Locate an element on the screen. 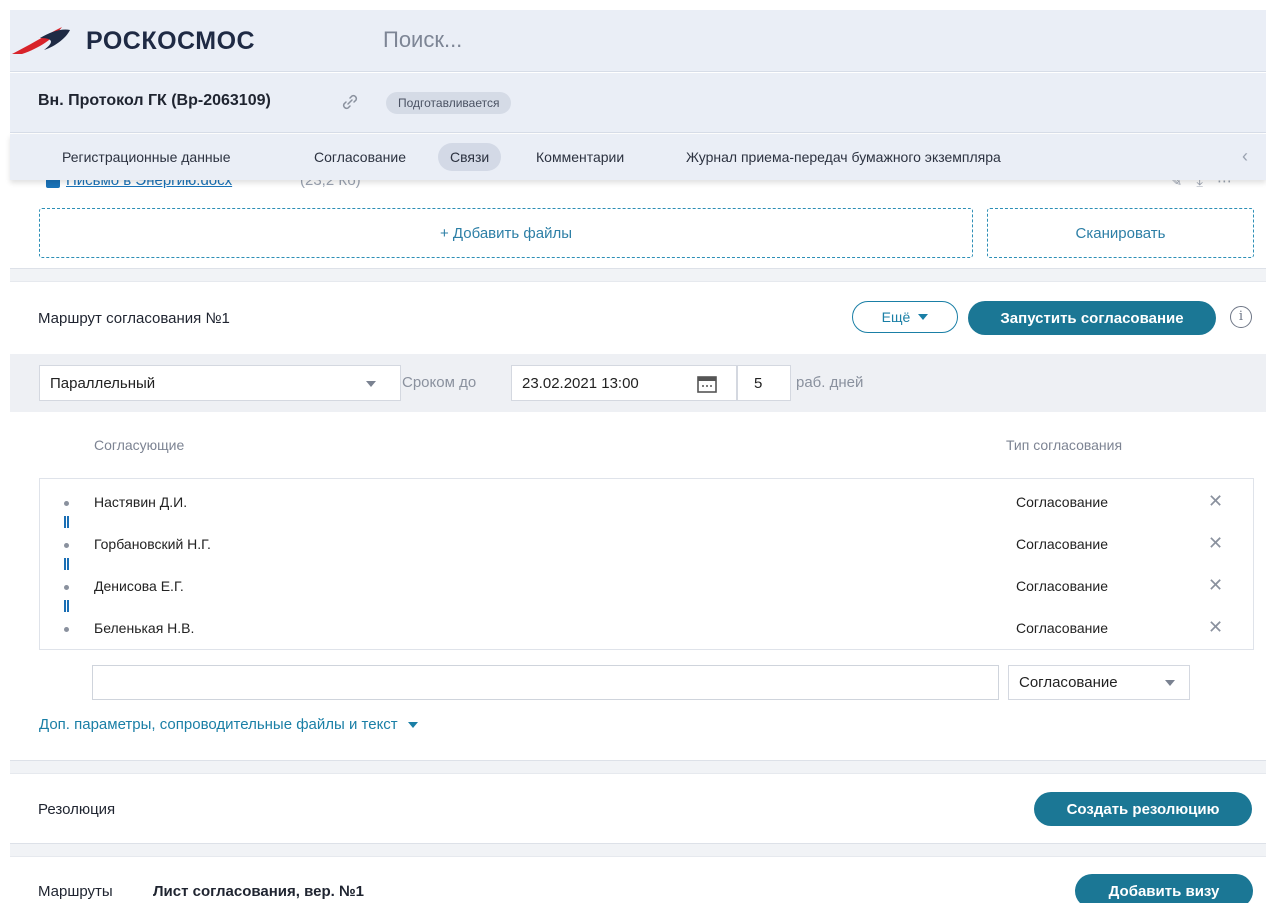 The height and width of the screenshot is (903, 1266). calendar-icon is located at coordinates (707, 384).